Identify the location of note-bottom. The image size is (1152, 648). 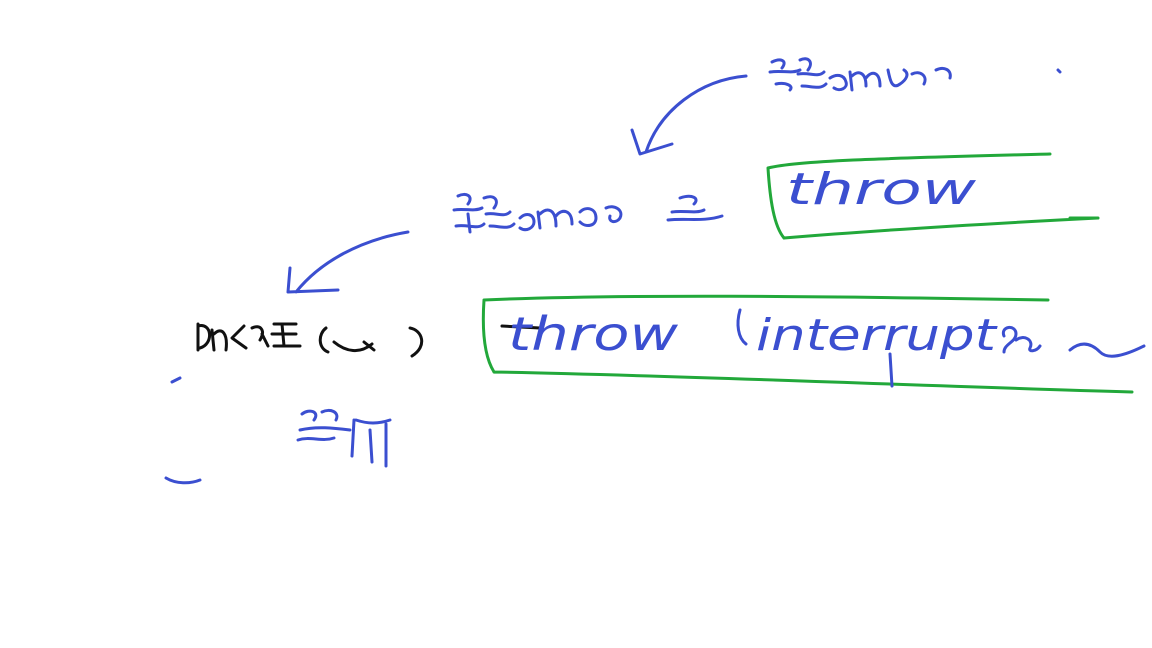
(278, 430).